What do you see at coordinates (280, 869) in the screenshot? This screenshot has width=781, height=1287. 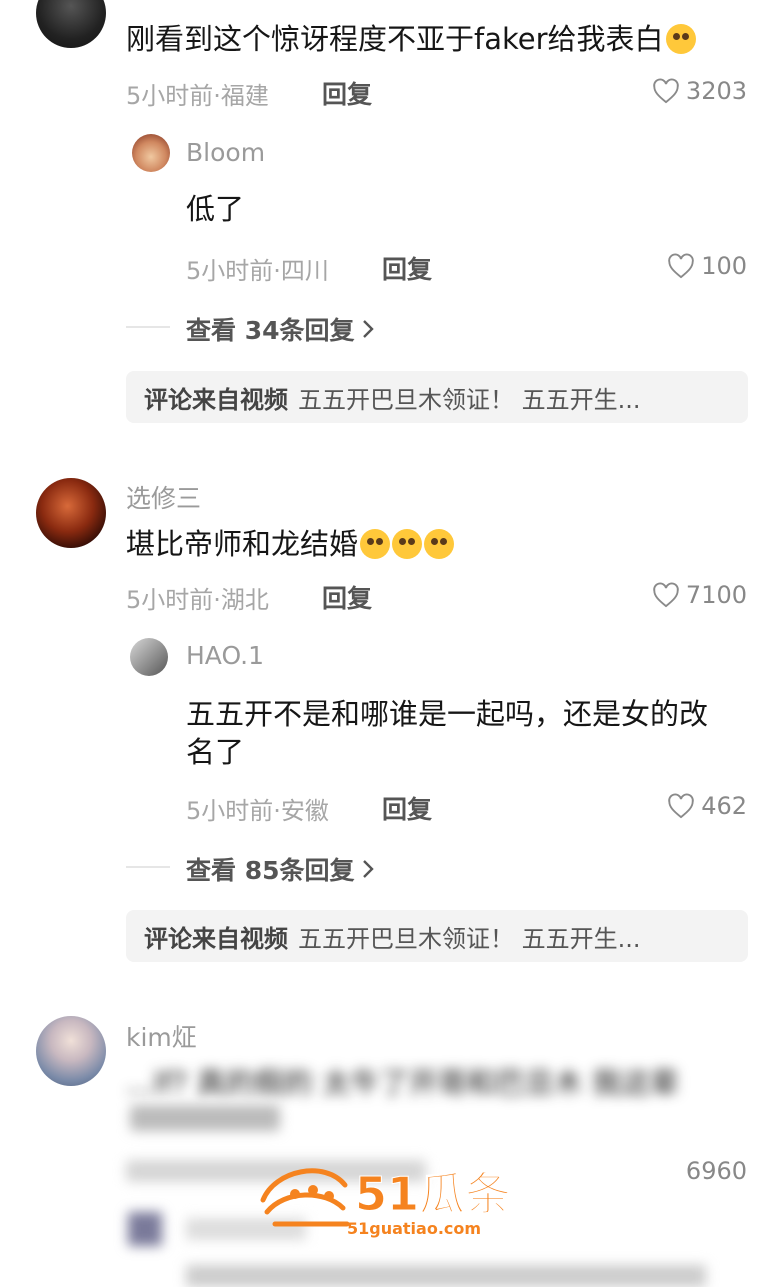 I see `view-more-replies-button: 查看 85条回复` at bounding box center [280, 869].